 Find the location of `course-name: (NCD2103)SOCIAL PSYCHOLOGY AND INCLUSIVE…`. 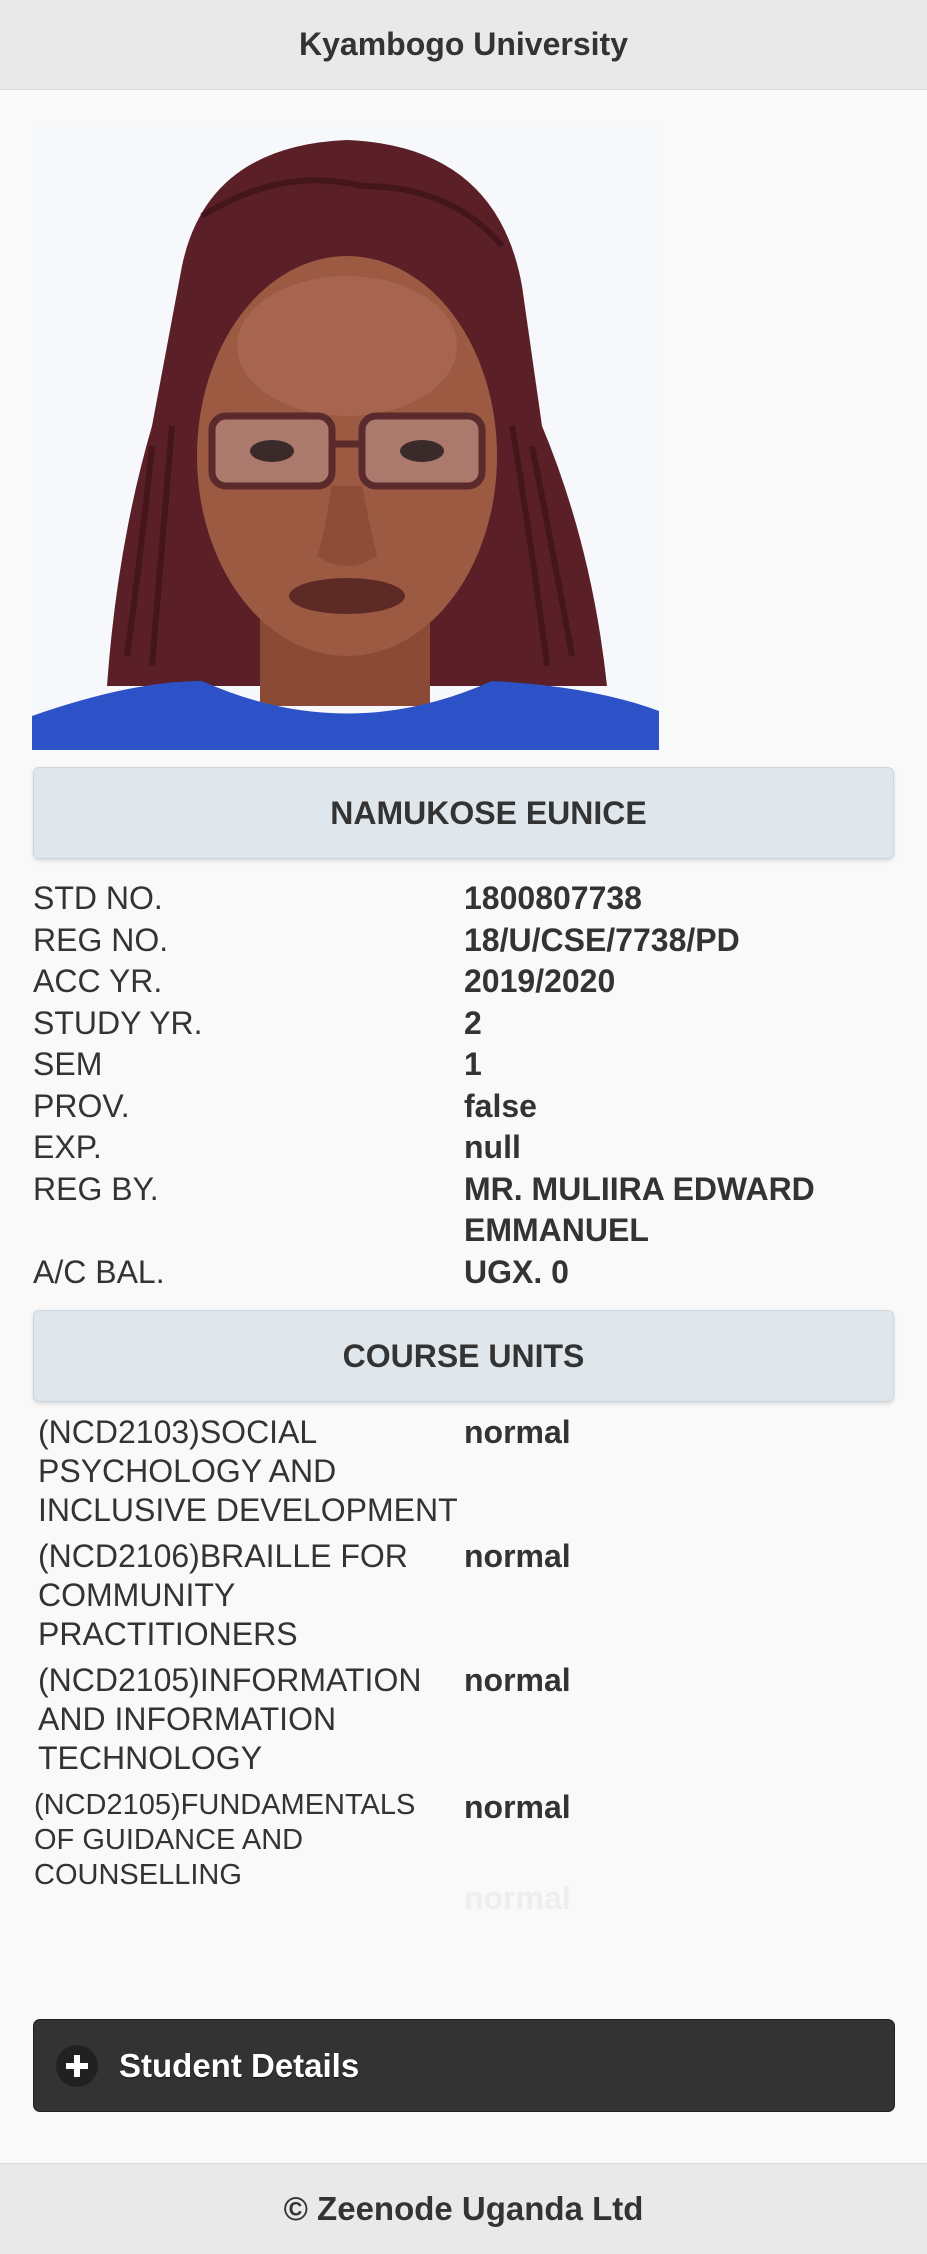

course-name: (NCD2103)SOCIAL PSYCHOLOGY AND INCLUSIVE… is located at coordinates (248, 1471).